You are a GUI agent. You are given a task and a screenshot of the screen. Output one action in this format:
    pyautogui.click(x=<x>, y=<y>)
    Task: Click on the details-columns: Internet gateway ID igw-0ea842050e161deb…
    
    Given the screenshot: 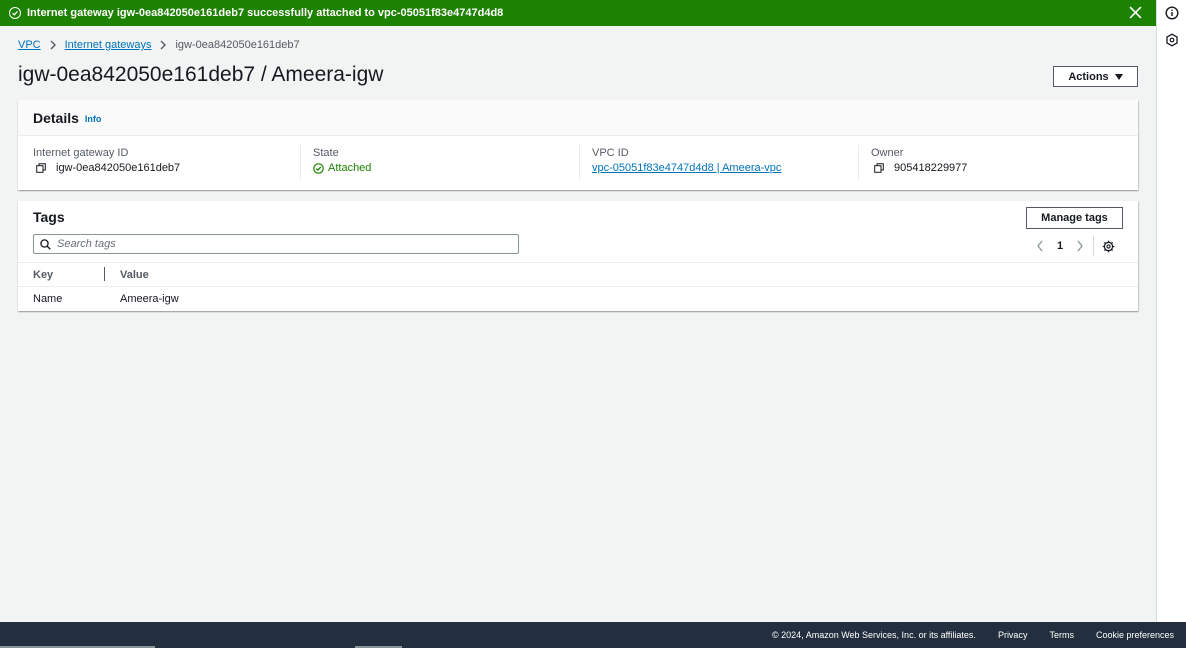 What is the action you would take?
    pyautogui.click(x=578, y=158)
    